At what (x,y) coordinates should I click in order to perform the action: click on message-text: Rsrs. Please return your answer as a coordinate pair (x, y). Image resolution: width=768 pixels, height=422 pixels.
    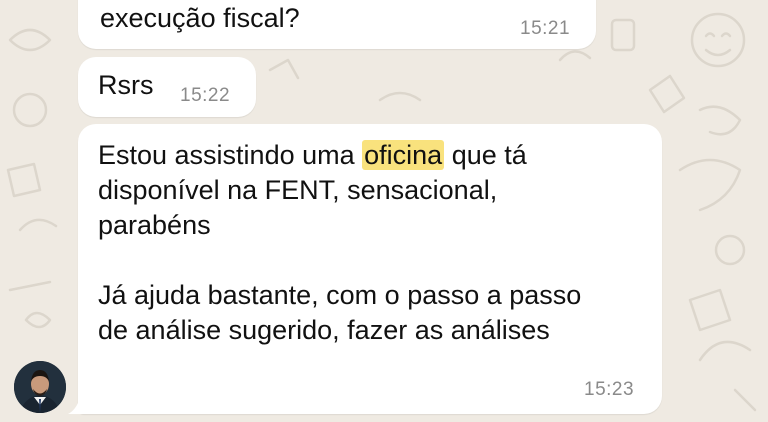
    Looking at the image, I should click on (126, 85).